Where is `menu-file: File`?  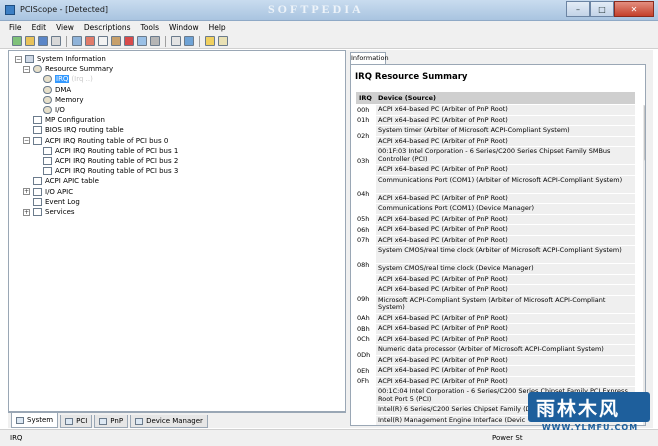
menu-file: File is located at coordinates (15, 27).